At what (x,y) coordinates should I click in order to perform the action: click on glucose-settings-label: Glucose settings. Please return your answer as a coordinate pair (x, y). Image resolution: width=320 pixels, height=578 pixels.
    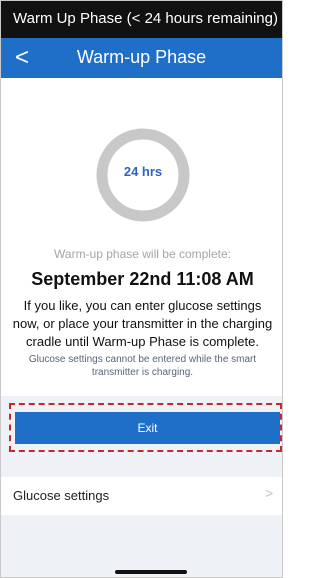
    Looking at the image, I should click on (61, 495).